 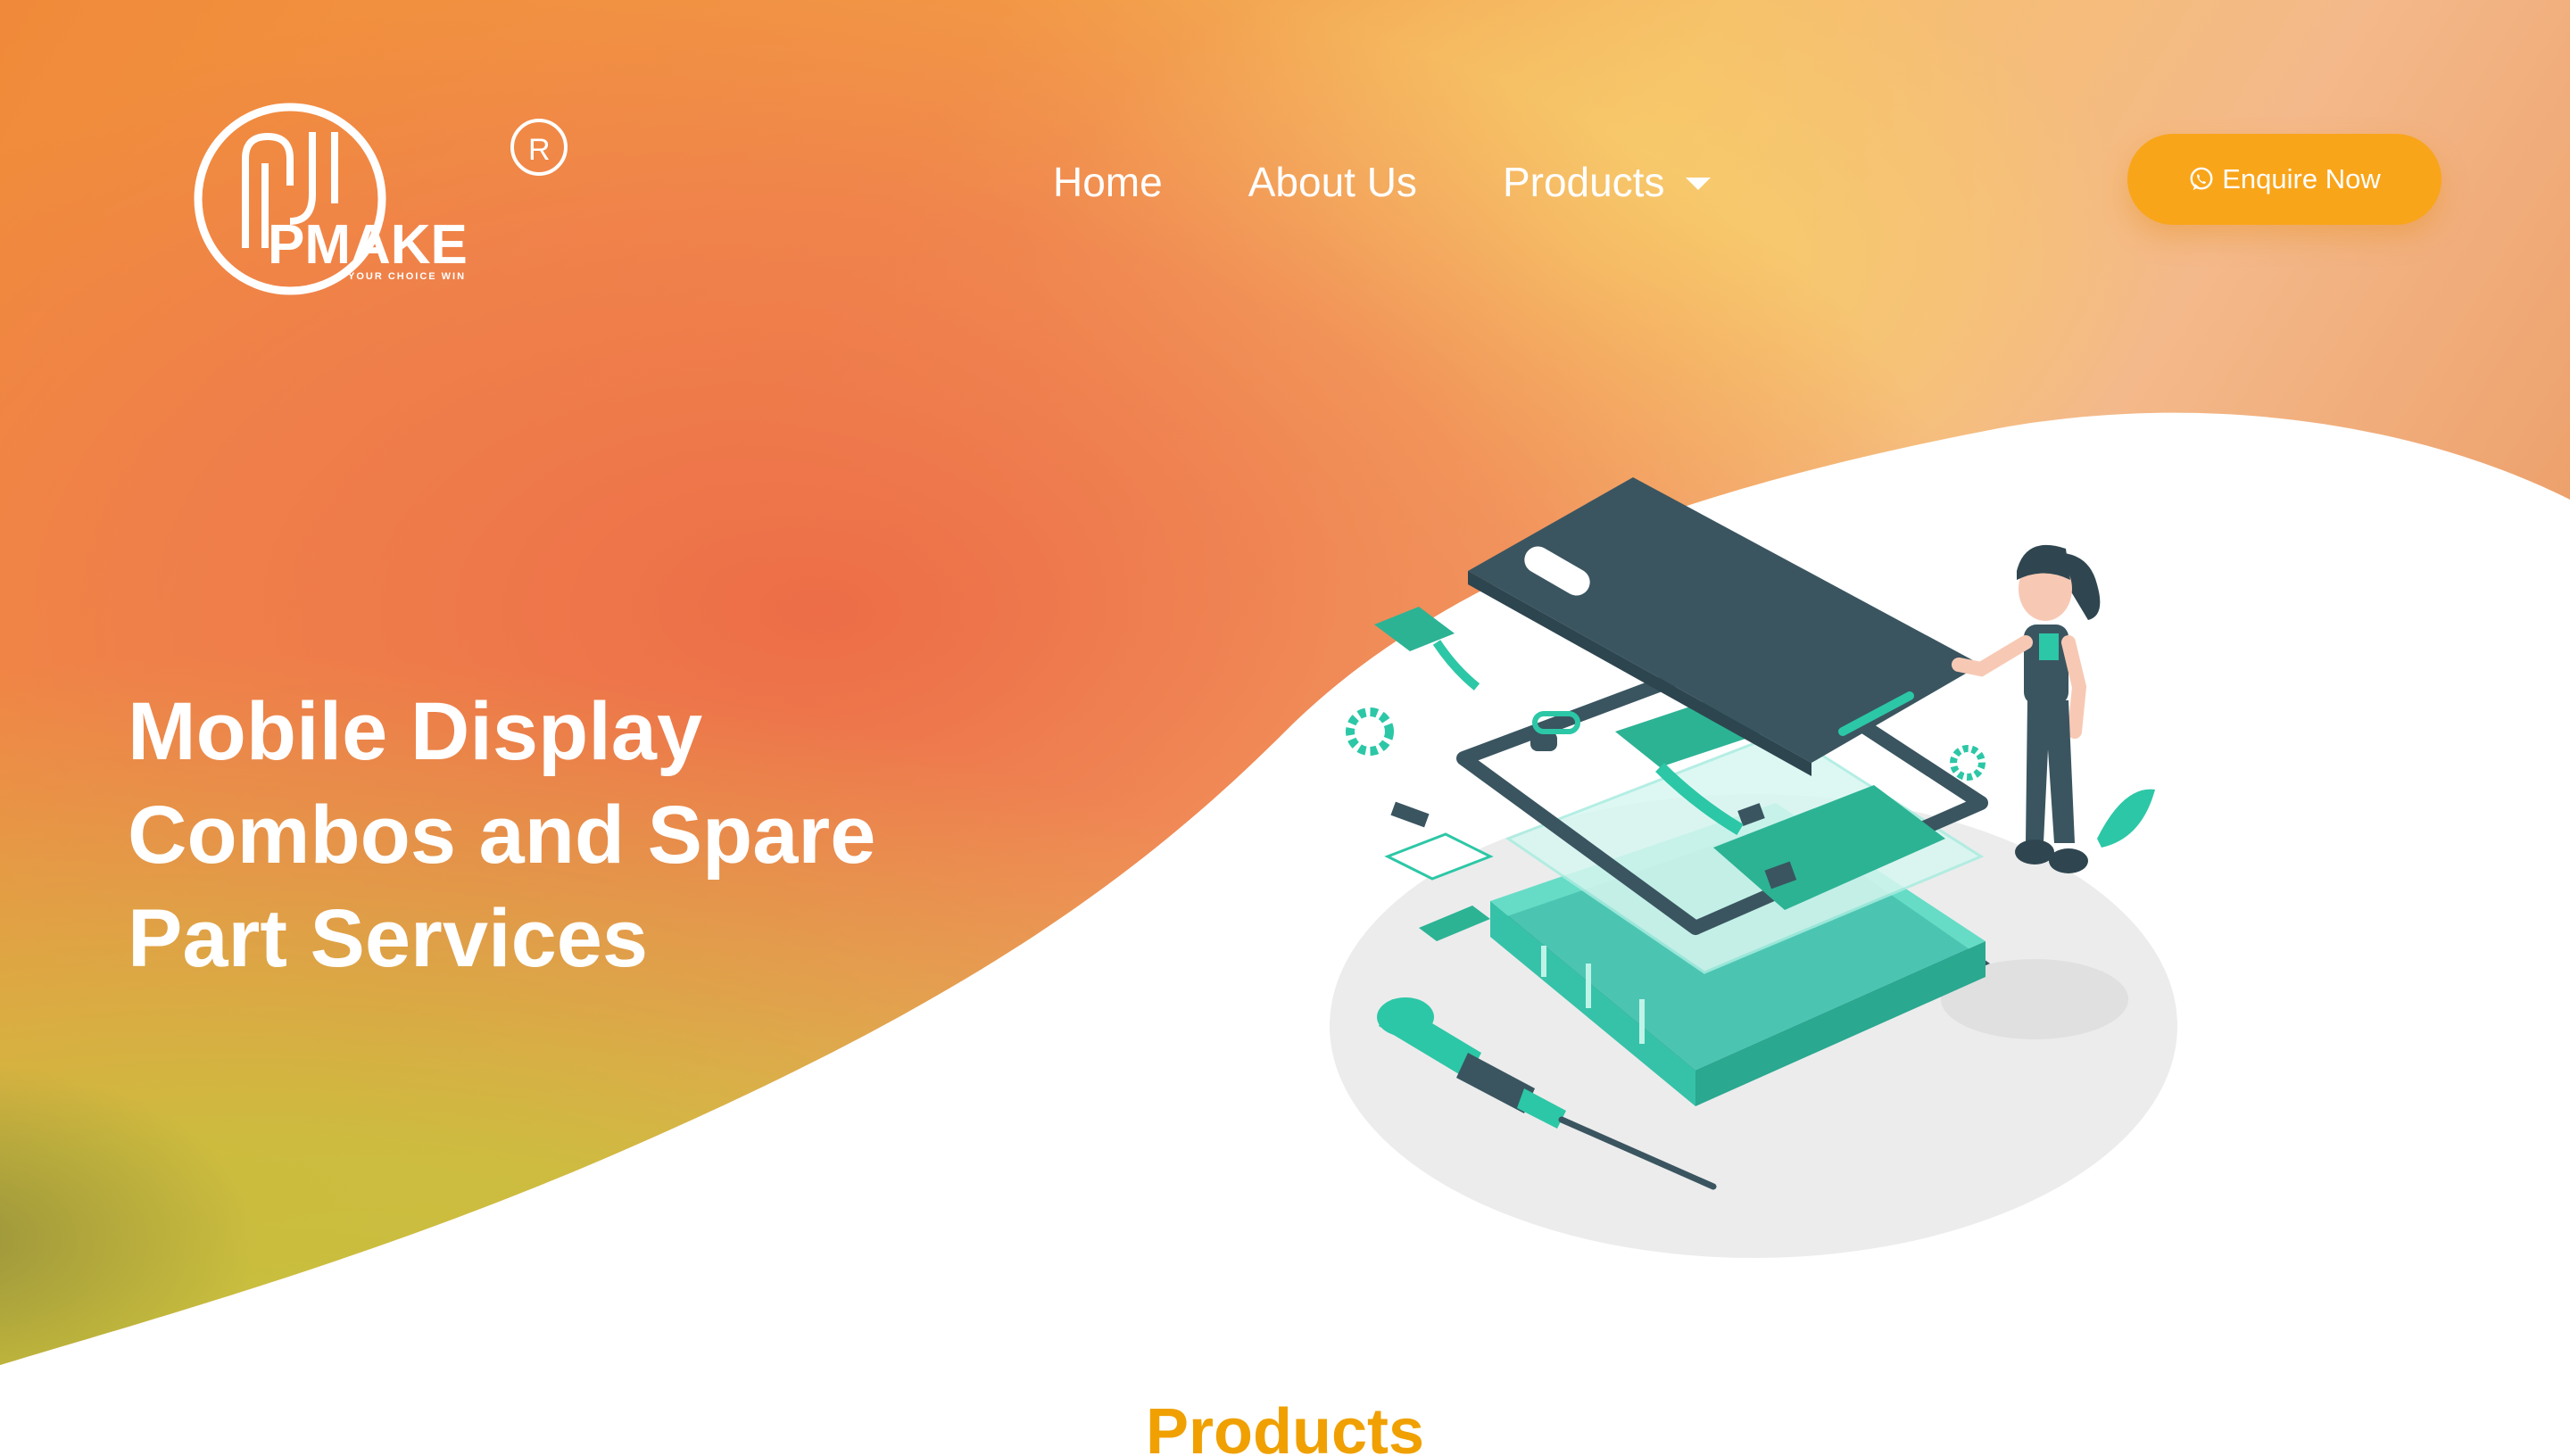 I want to click on pmake-logo: PMAKE YOUR CHOICE WIN R, so click(x=380, y=199).